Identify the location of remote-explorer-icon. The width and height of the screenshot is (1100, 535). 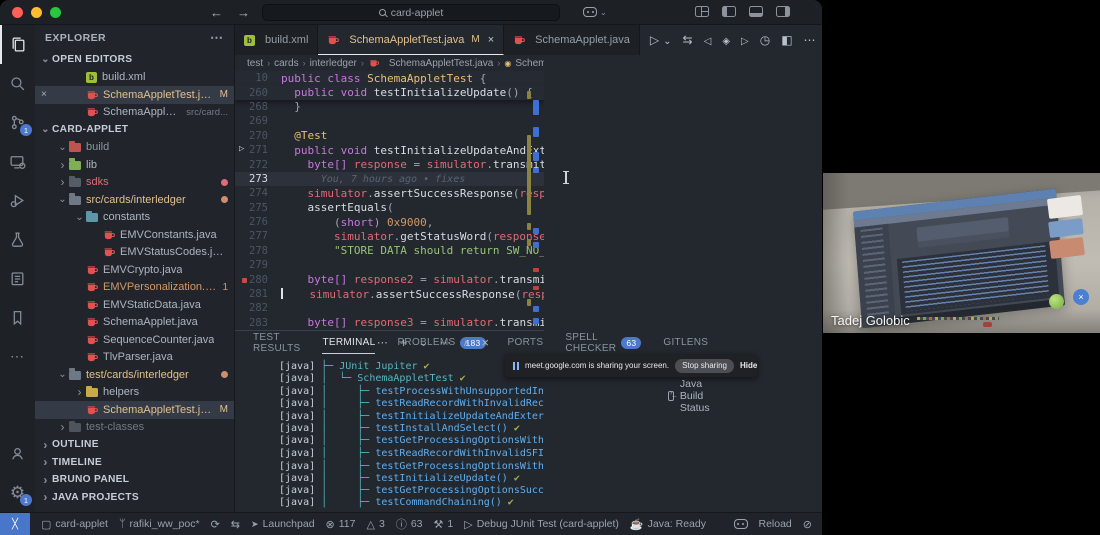
(17, 161).